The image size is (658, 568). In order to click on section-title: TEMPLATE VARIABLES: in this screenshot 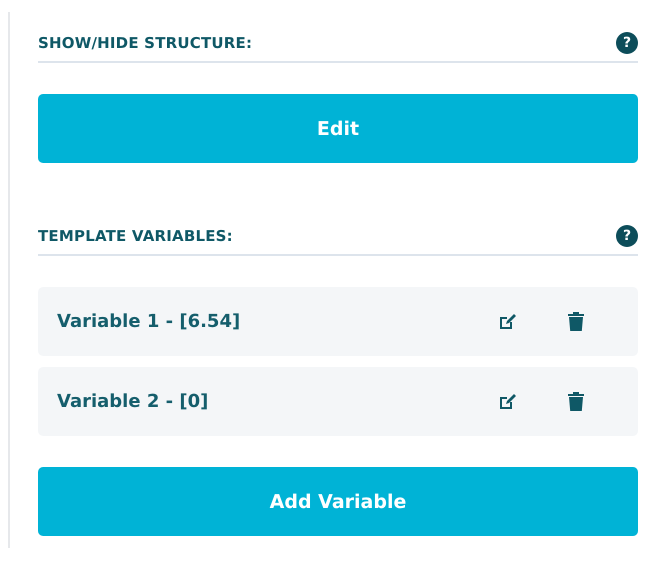, I will do `click(135, 236)`.